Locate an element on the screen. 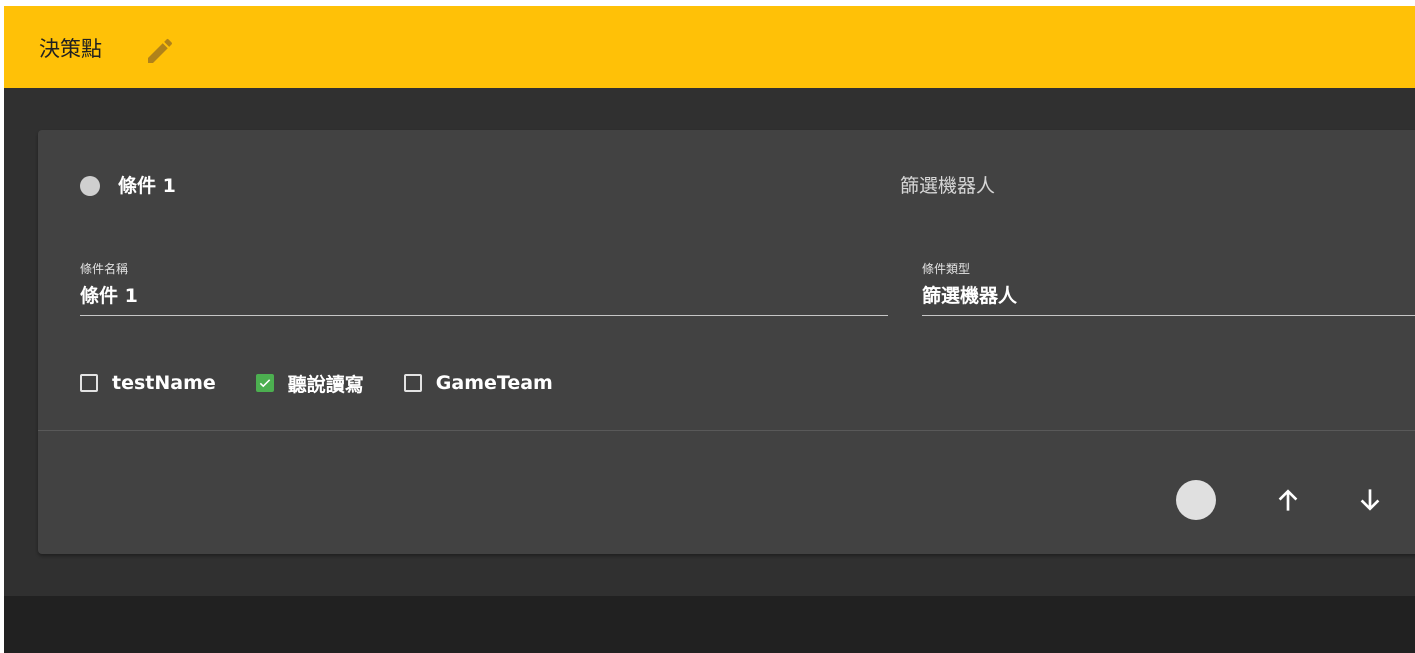 The image size is (1415, 653). bot-checkbox-group: testName 聽說讀寫 GameTeam is located at coordinates (336, 383).